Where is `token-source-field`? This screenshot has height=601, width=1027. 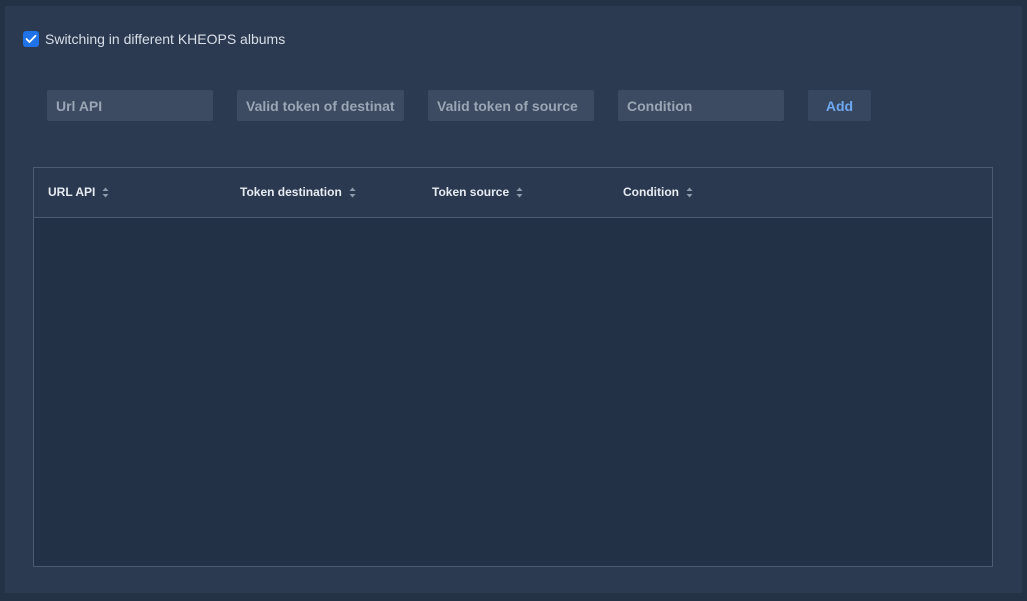 token-source-field is located at coordinates (511, 105).